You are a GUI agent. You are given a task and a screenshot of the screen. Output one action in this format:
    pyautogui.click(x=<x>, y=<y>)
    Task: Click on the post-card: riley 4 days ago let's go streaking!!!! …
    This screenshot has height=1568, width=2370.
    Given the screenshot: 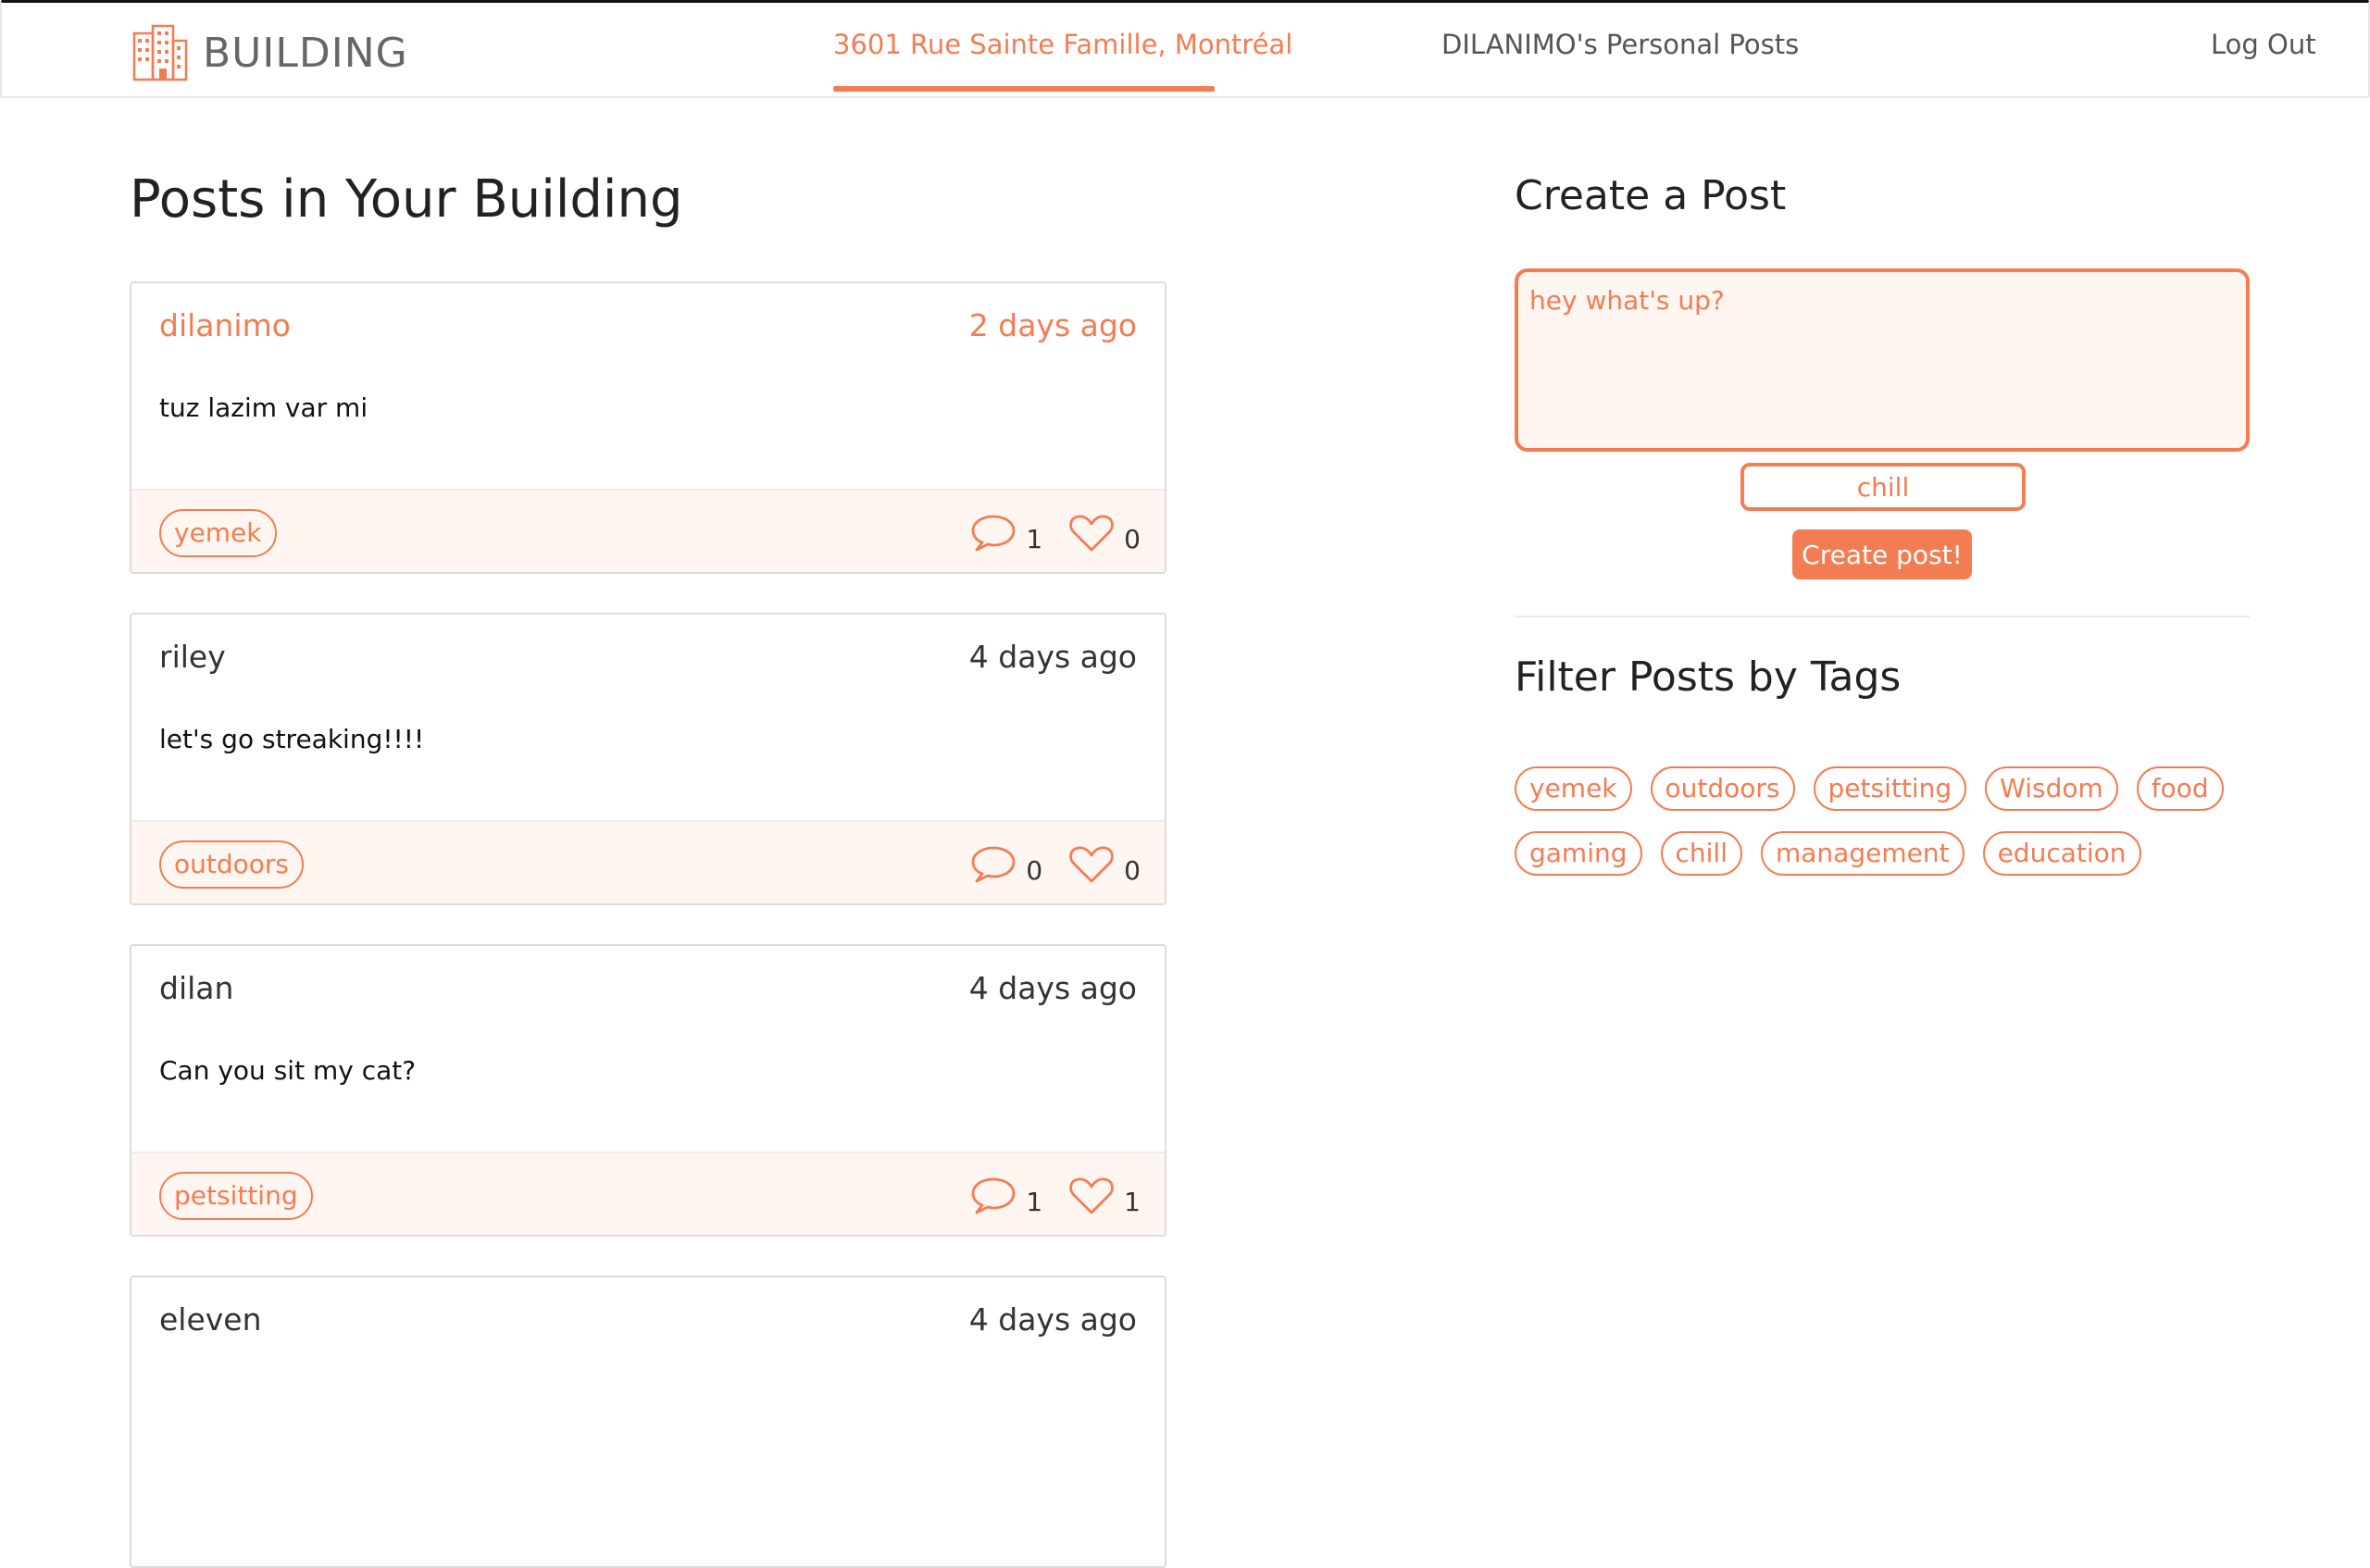 What is the action you would take?
    pyautogui.click(x=648, y=759)
    